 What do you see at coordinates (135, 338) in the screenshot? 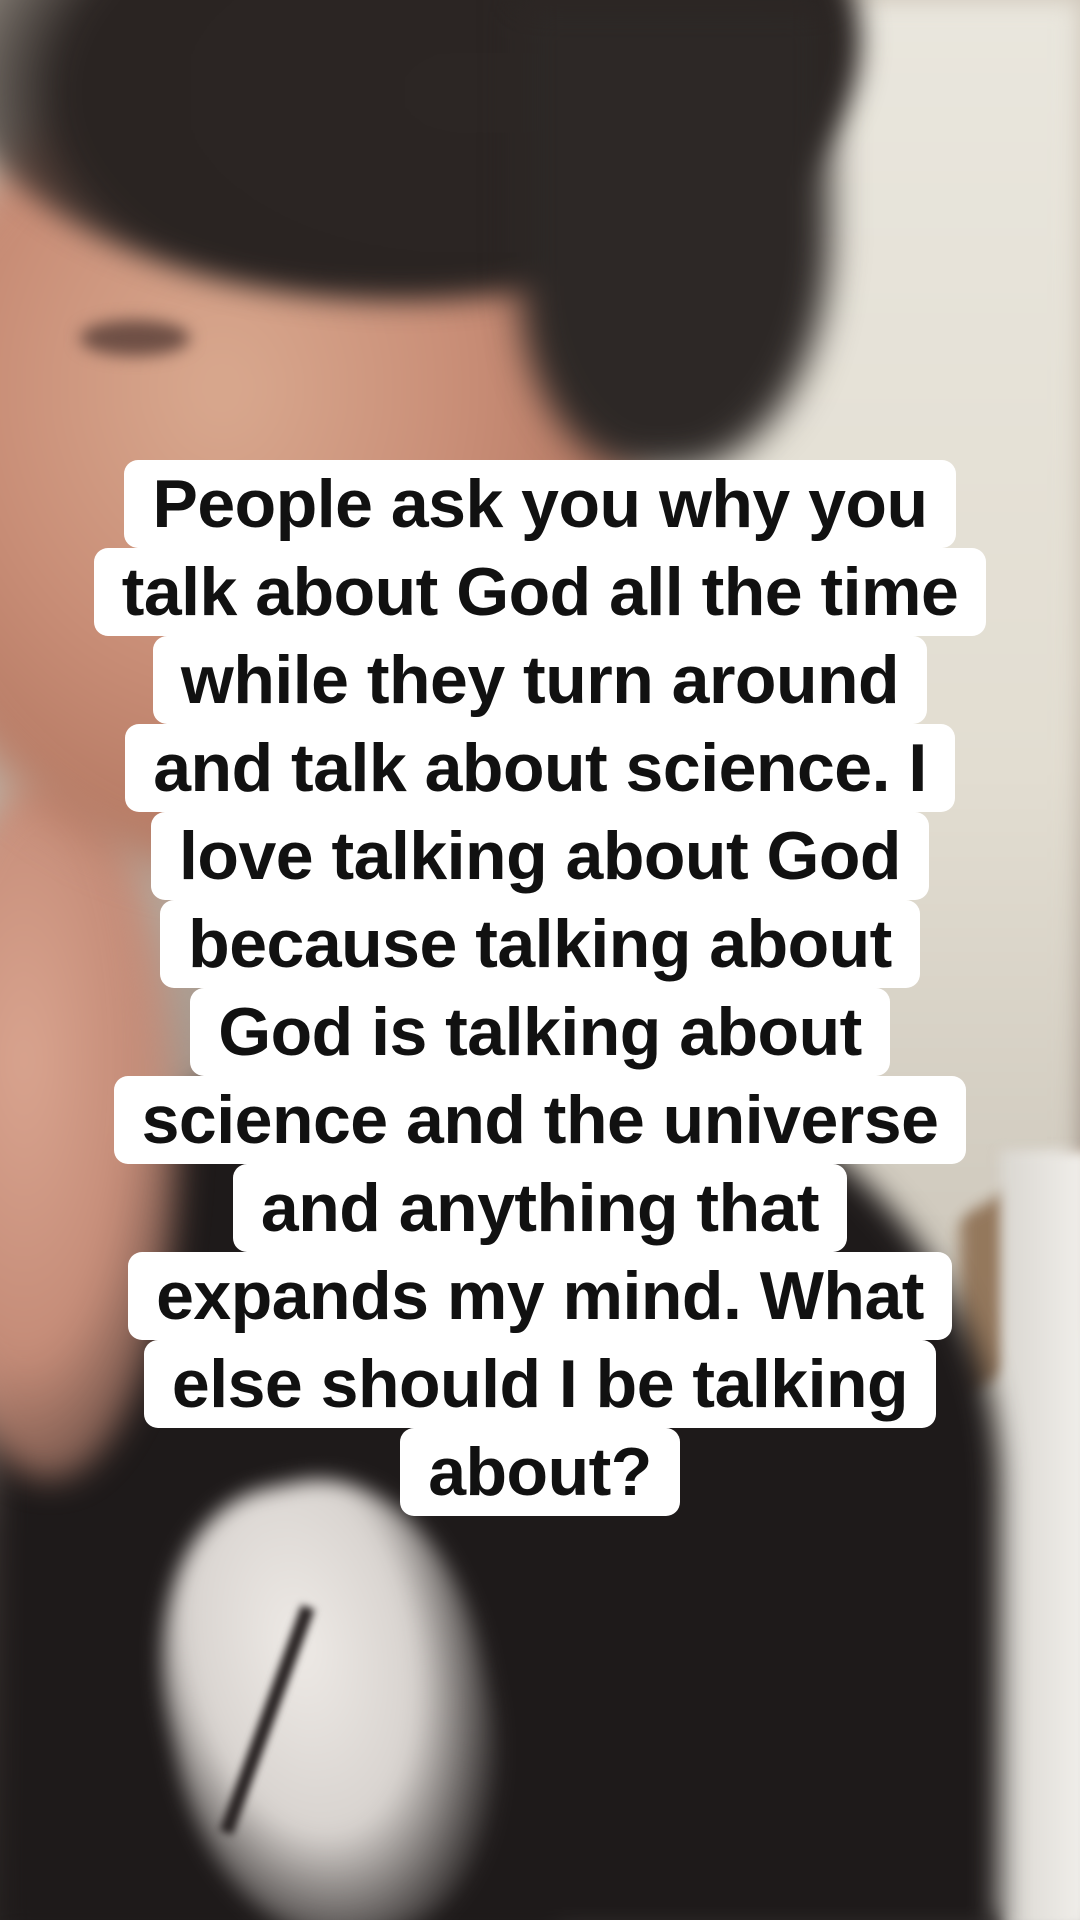
I see `person-eye` at bounding box center [135, 338].